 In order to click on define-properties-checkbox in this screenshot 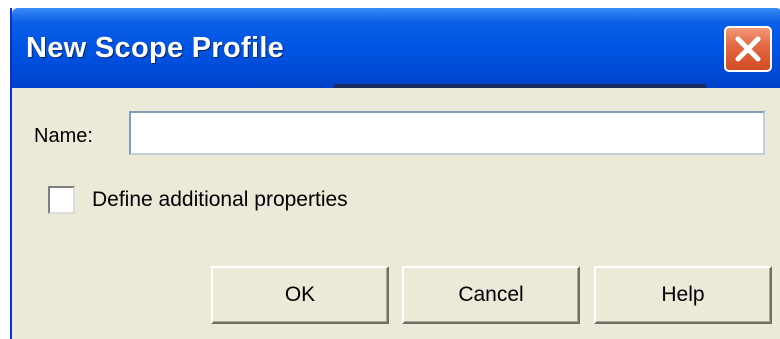, I will do `click(61, 200)`.